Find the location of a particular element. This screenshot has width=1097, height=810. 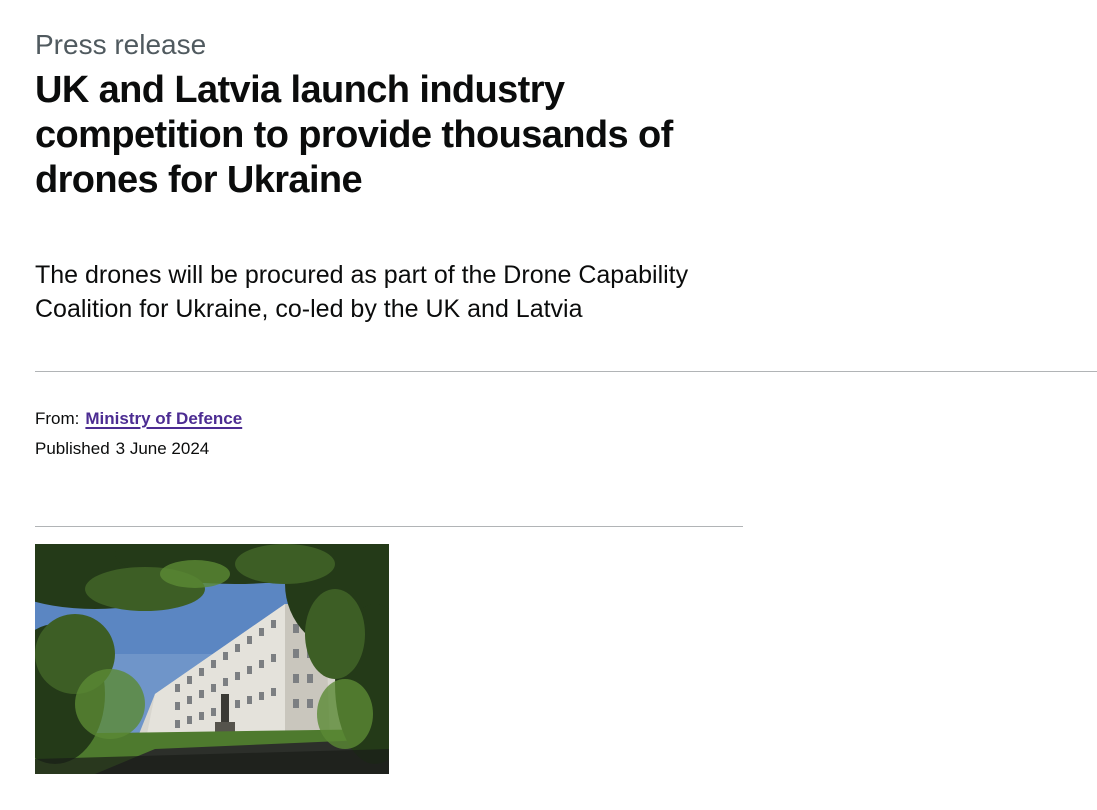

section-divider is located at coordinates (566, 371).